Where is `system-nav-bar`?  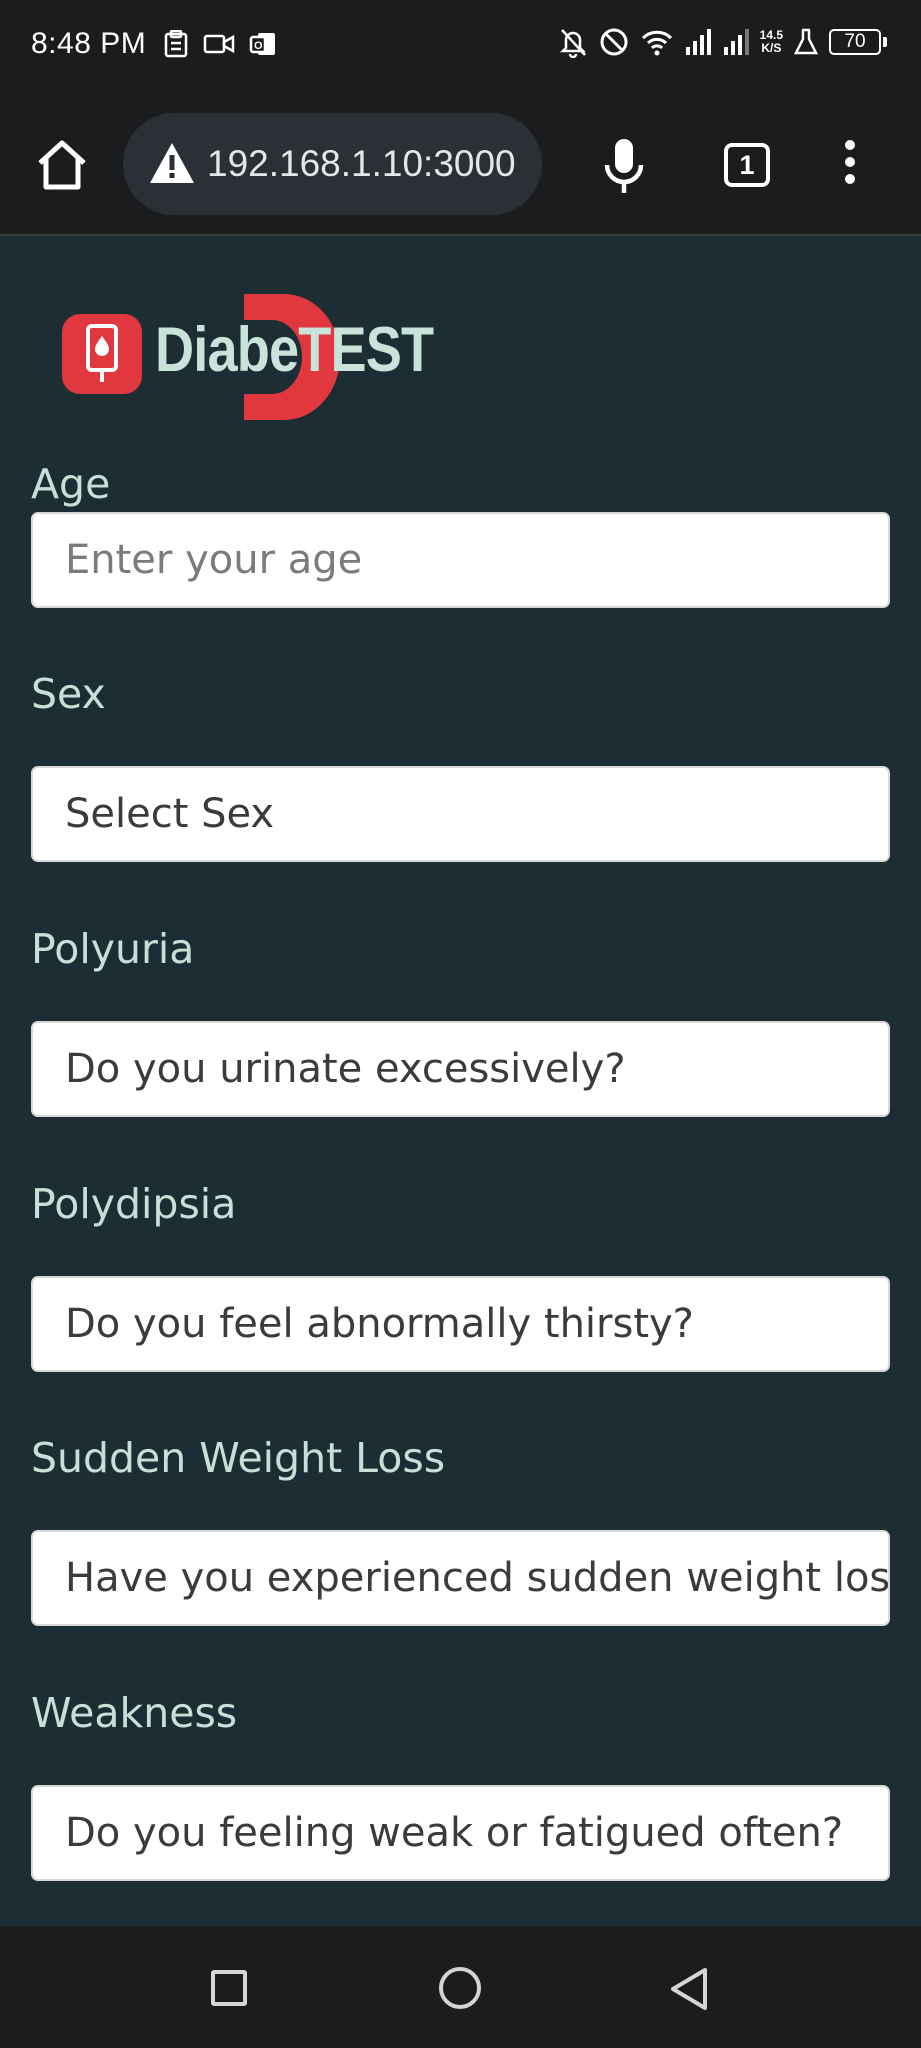 system-nav-bar is located at coordinates (460, 1987).